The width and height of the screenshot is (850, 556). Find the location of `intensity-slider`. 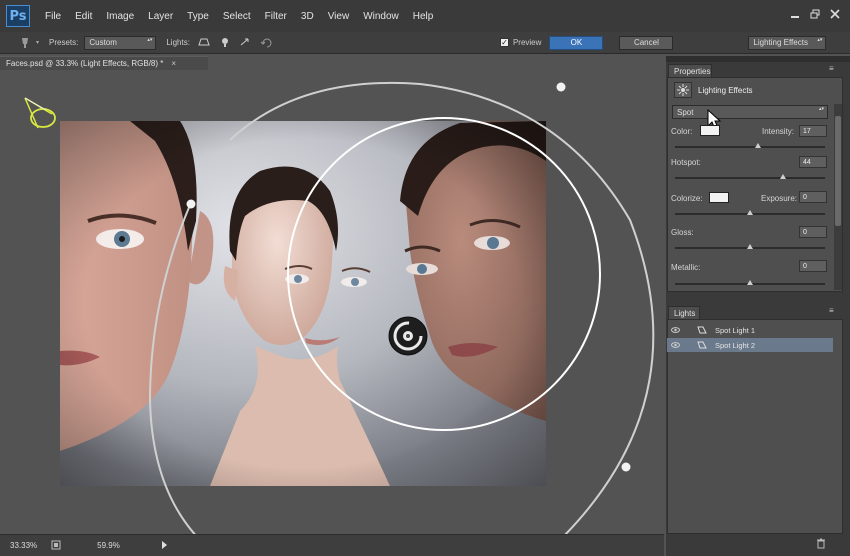

intensity-slider is located at coordinates (750, 147).